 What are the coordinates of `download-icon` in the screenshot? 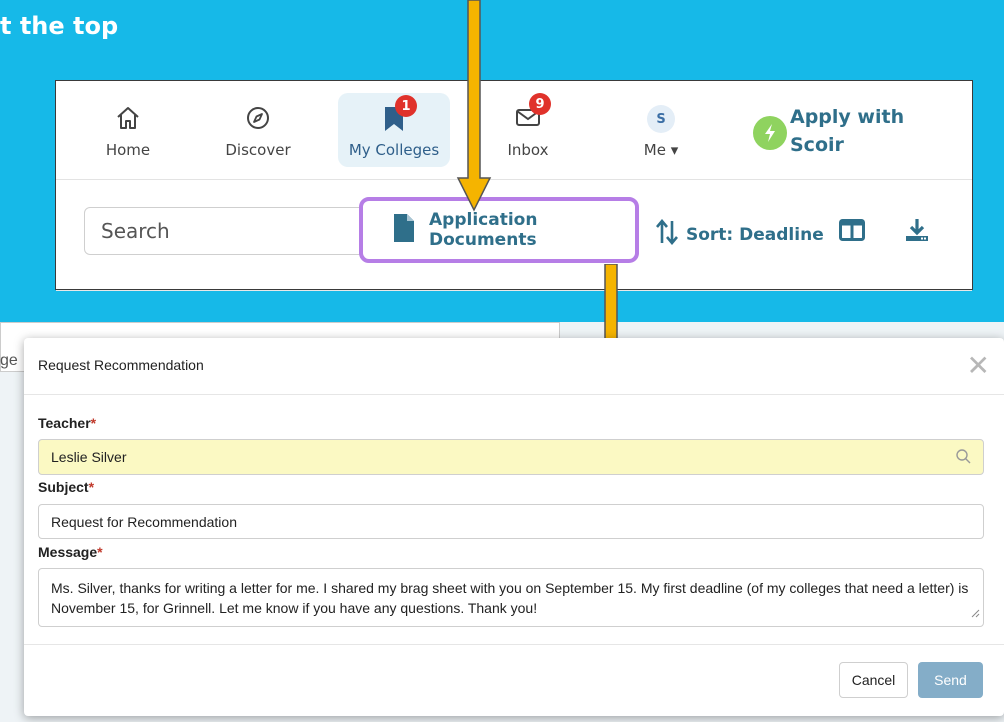 It's located at (917, 232).